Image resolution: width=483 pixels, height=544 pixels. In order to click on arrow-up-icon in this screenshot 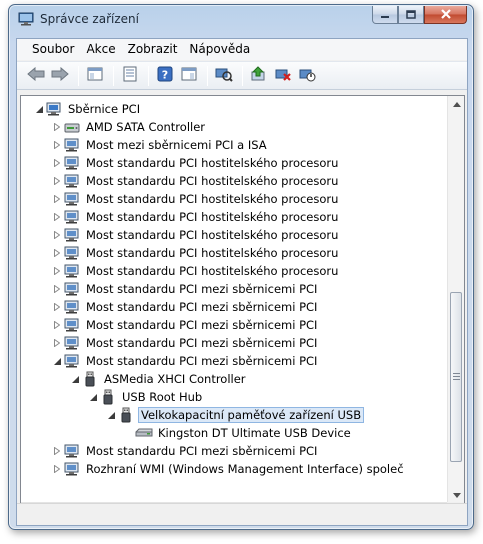, I will do `click(456, 104)`.